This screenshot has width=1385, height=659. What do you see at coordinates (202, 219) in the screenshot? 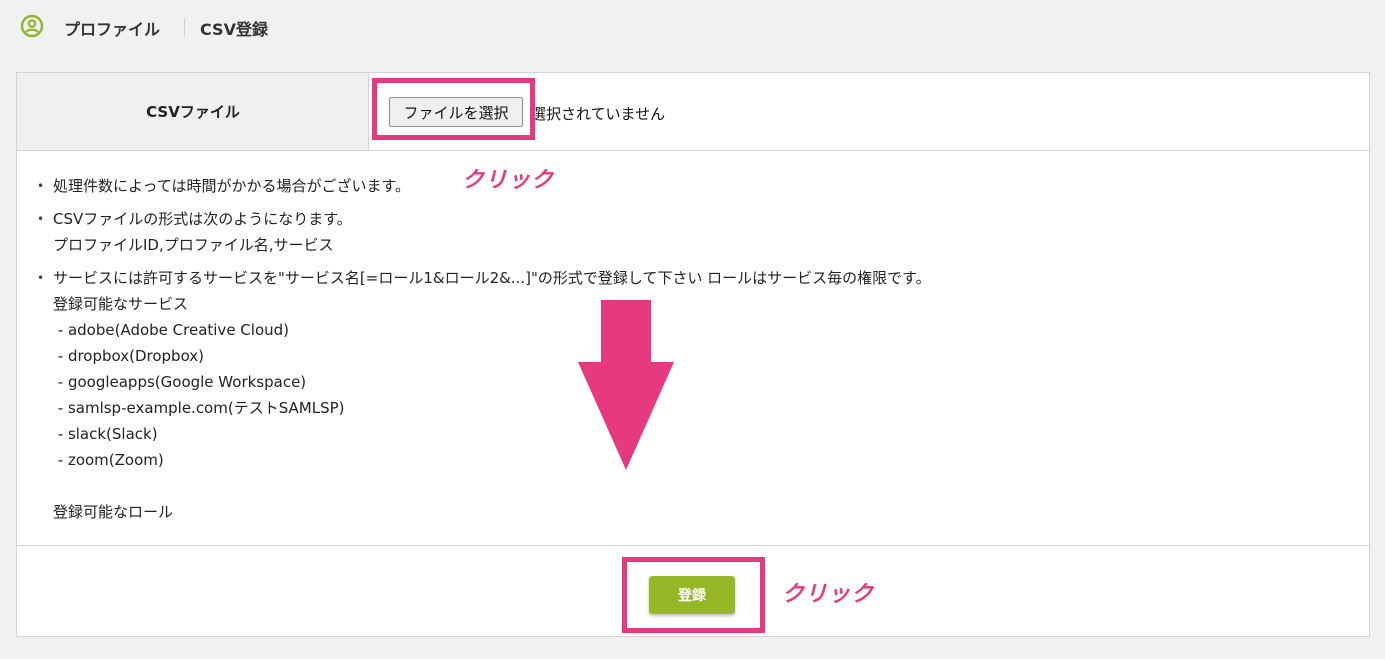
I see `note-line: CSVファイルの形式は次のようになります。` at bounding box center [202, 219].